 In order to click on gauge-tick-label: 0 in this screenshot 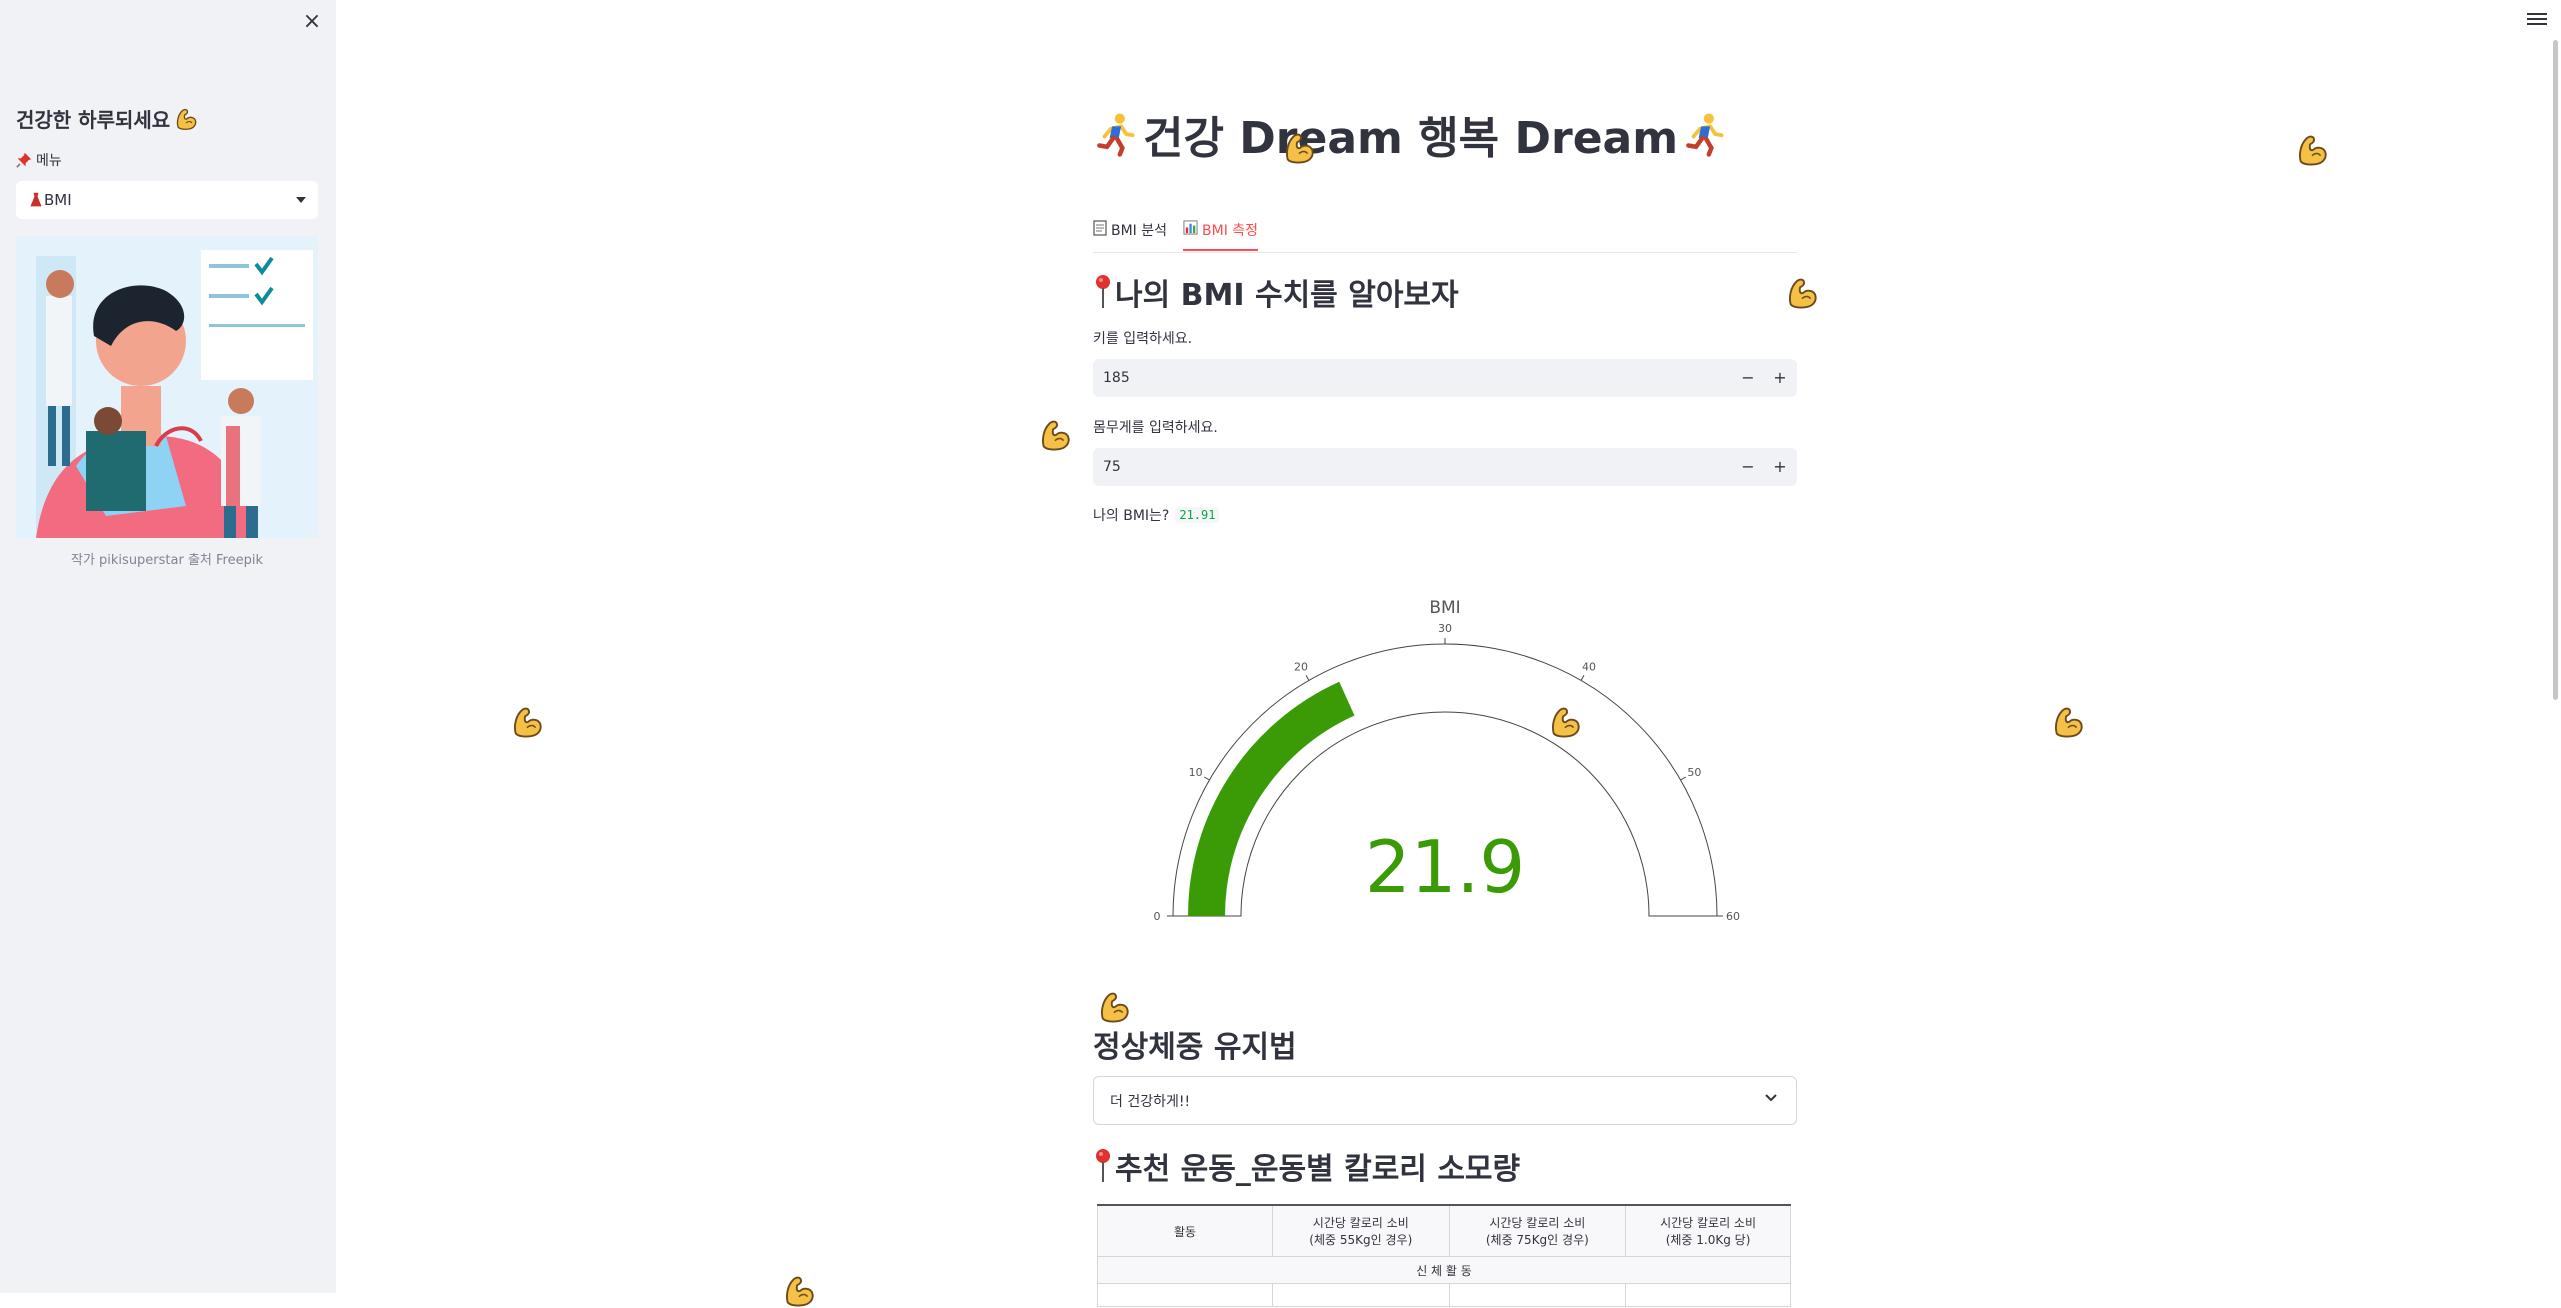, I will do `click(1157, 916)`.